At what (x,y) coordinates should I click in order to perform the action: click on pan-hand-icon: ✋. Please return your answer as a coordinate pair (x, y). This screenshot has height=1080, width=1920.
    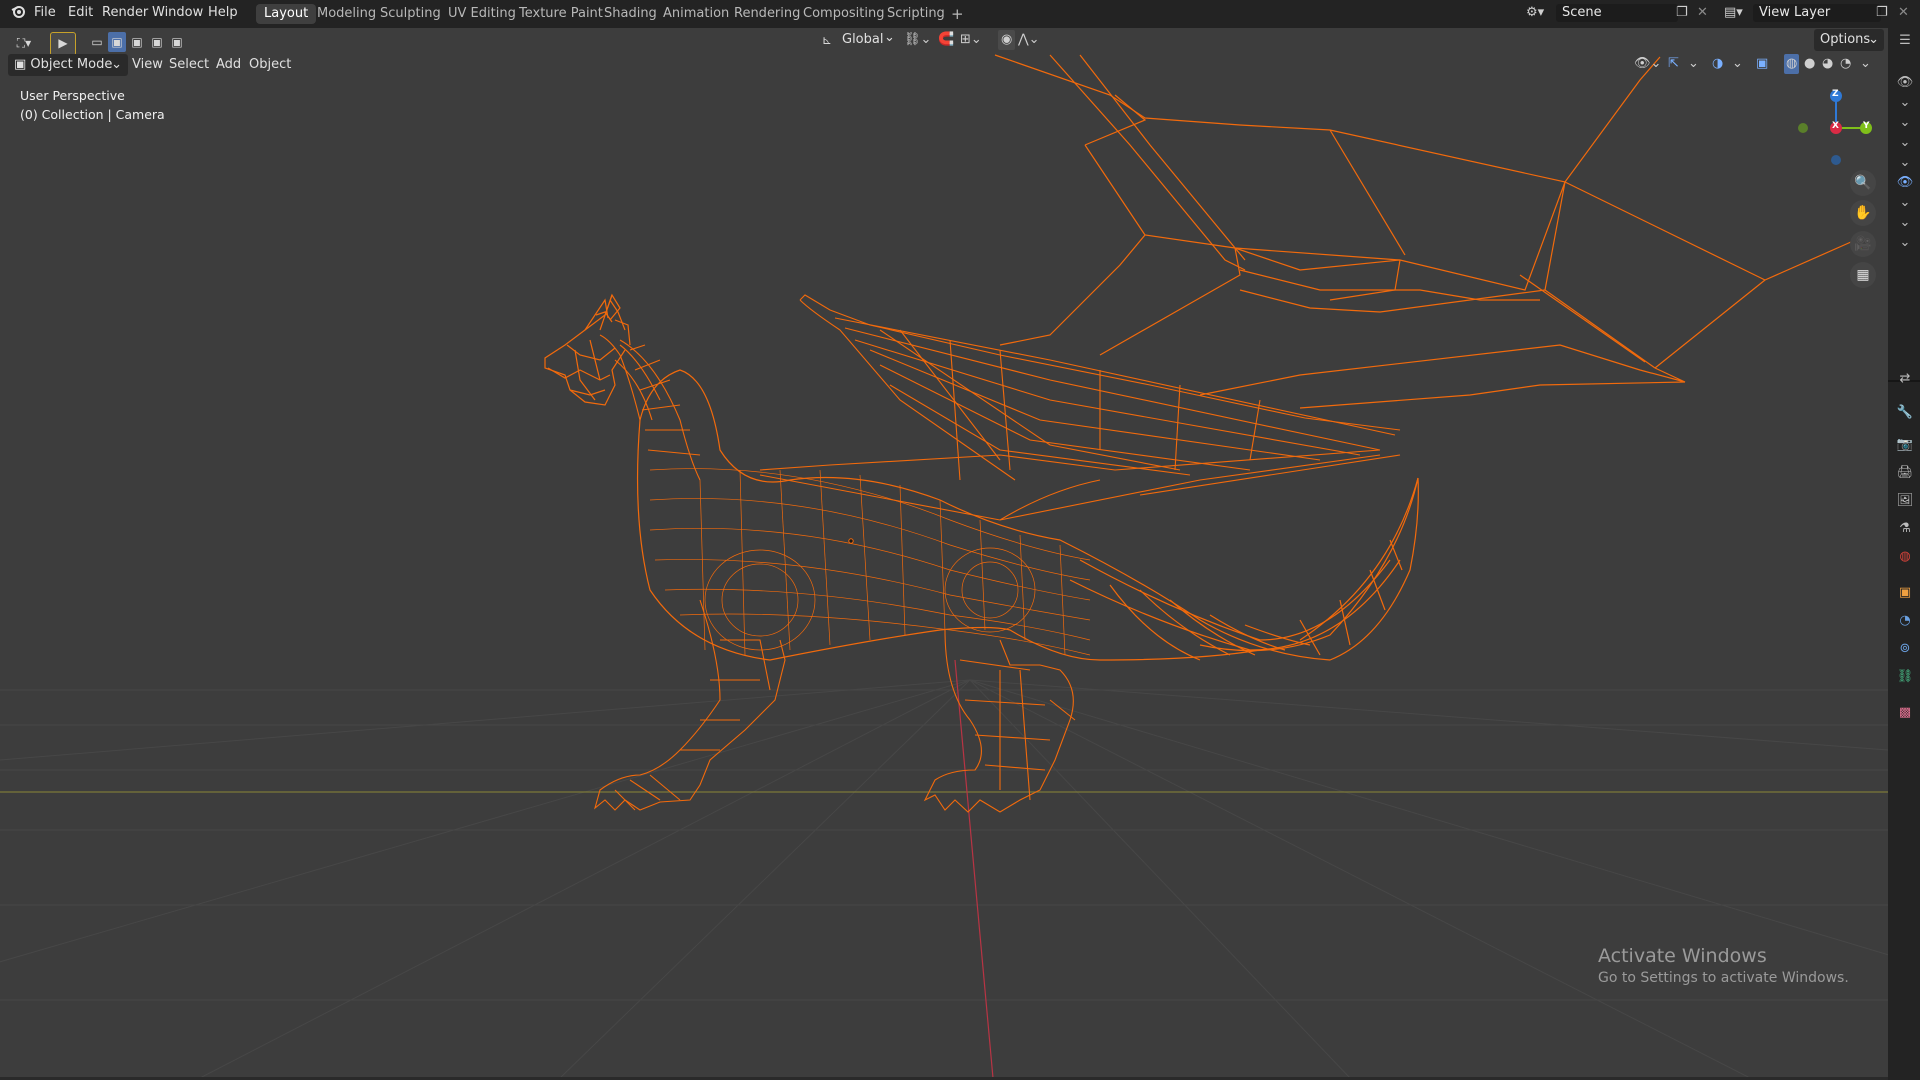
    Looking at the image, I should click on (1863, 213).